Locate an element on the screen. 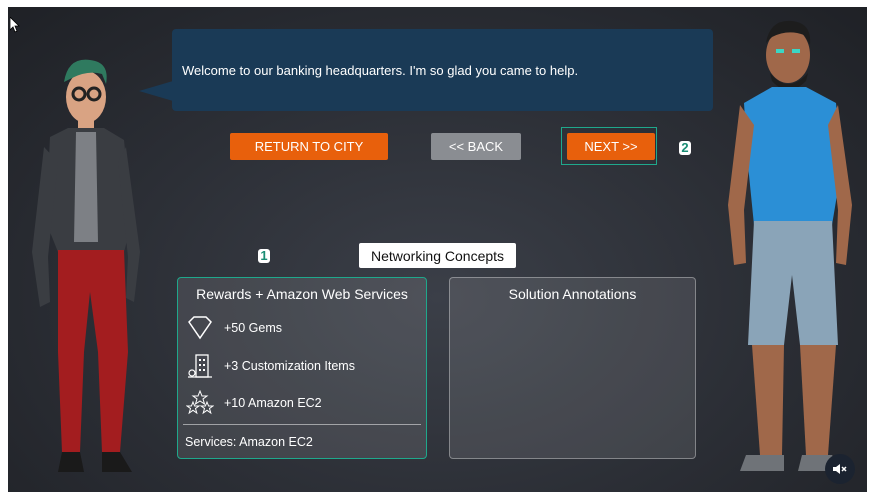 This screenshot has height=497, width=876. gem-icon is located at coordinates (200, 328).